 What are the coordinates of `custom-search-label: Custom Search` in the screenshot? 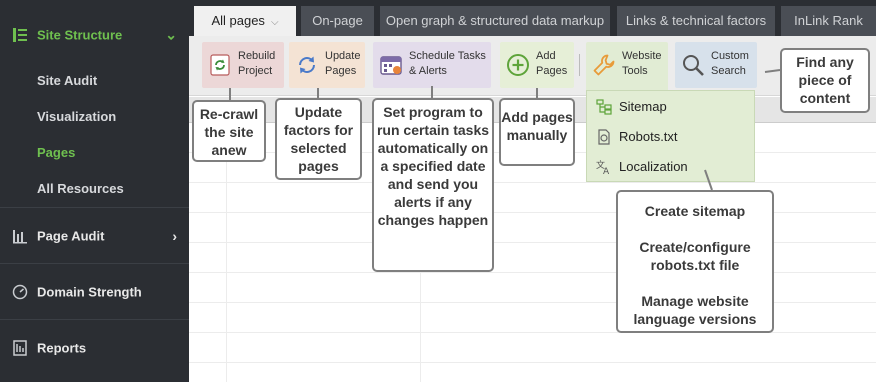 It's located at (730, 63).